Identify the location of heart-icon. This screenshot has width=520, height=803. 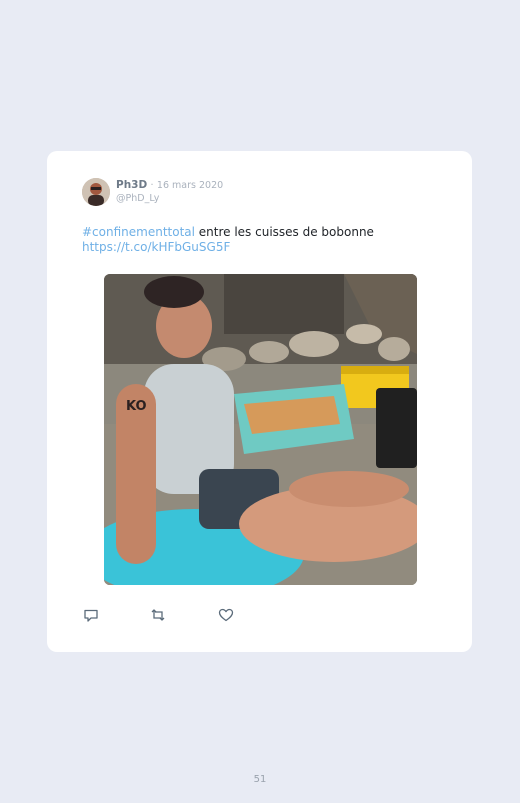
(226, 615).